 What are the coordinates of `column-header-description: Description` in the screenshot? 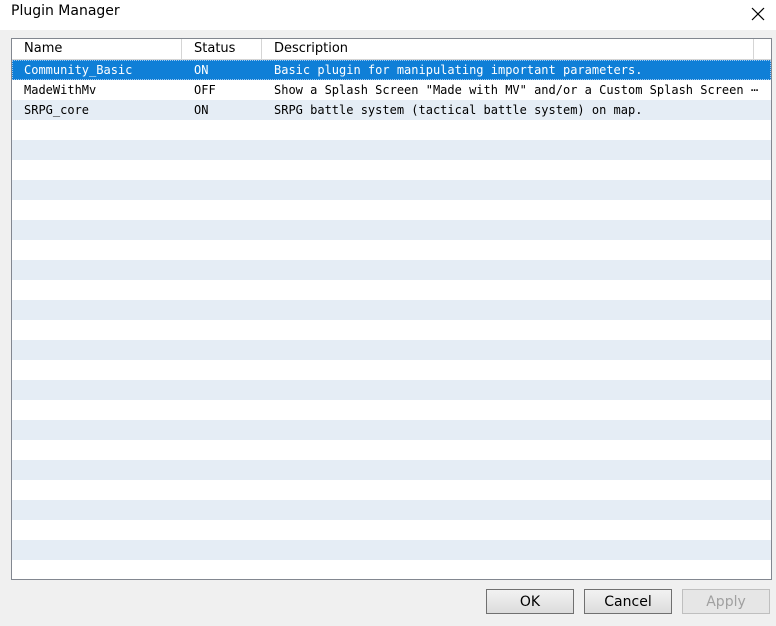 It's located at (508, 49).